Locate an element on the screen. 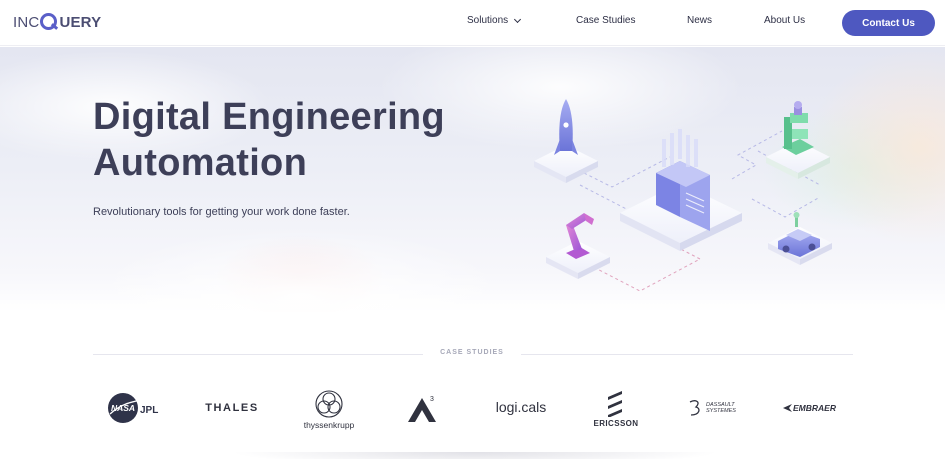 The image size is (945, 459). a3-superscript: 3 is located at coordinates (432, 399).